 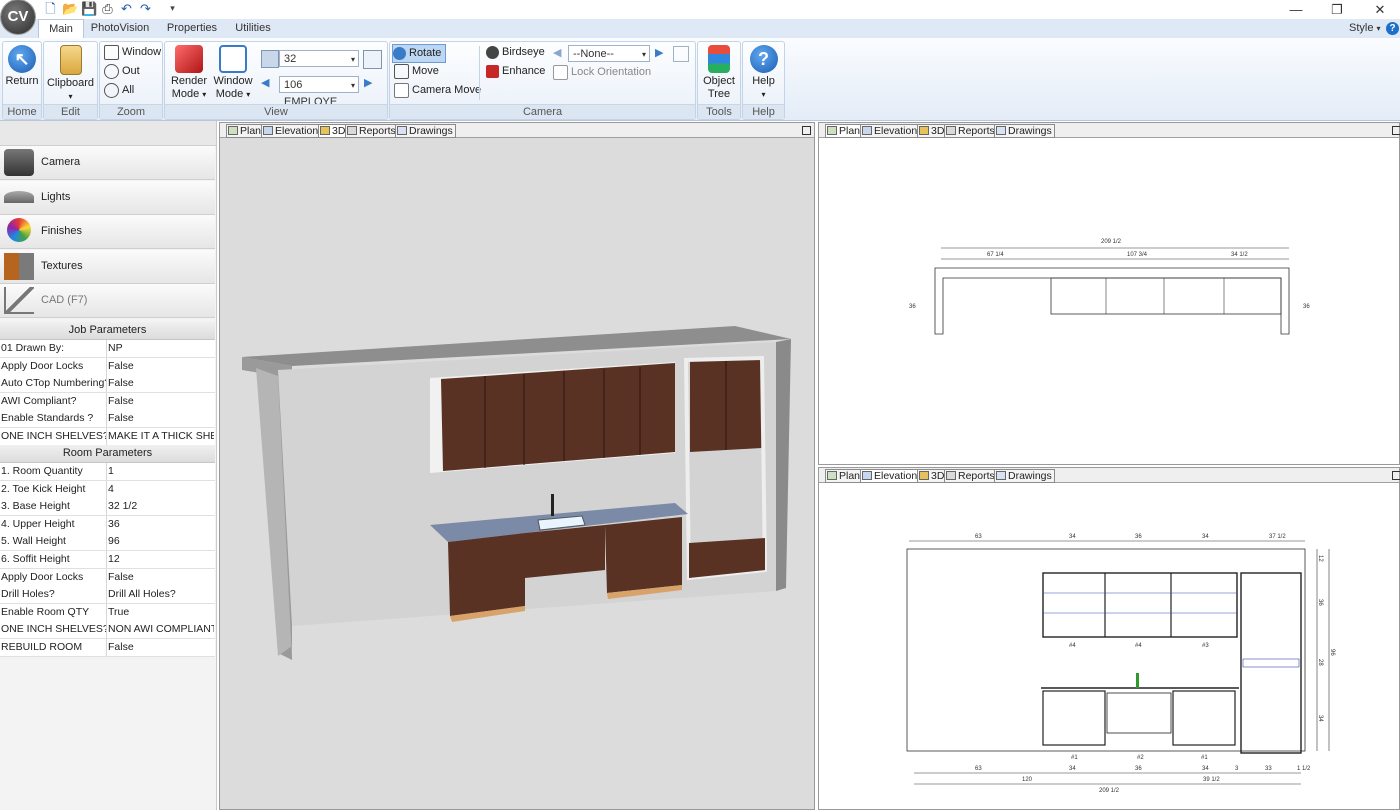 I want to click on job-parameter-row: AWI Compliant? False, so click(x=107, y=401).